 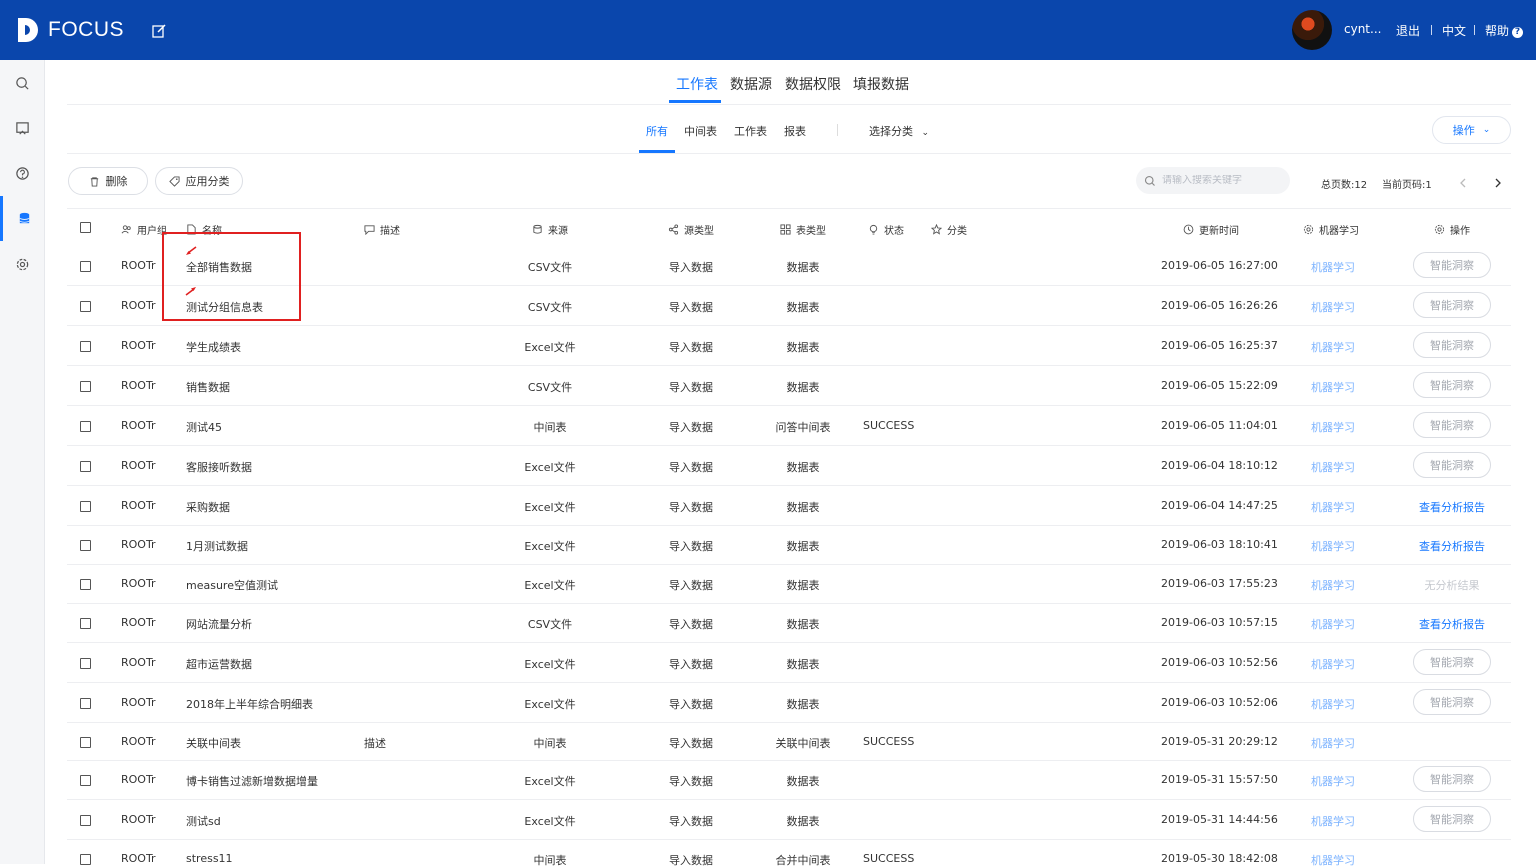 What do you see at coordinates (144, 229) in the screenshot?
I see `column-header-user-group: 用户组` at bounding box center [144, 229].